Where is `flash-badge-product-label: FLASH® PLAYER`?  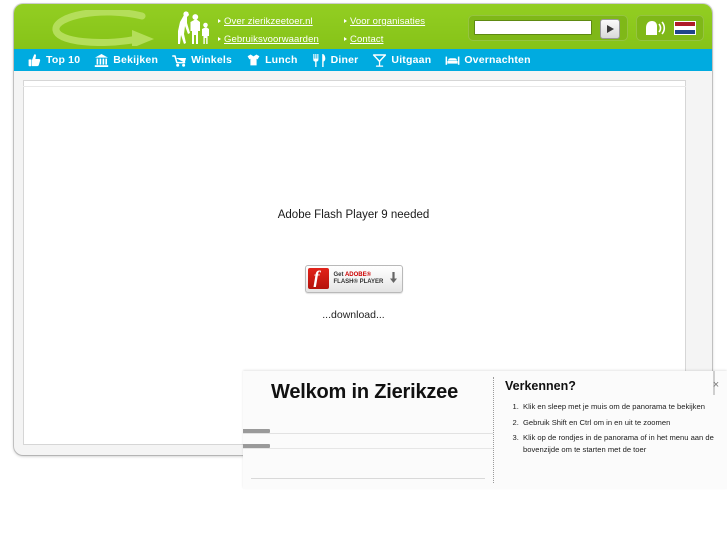 flash-badge-product-label: FLASH® PLAYER is located at coordinates (358, 281).